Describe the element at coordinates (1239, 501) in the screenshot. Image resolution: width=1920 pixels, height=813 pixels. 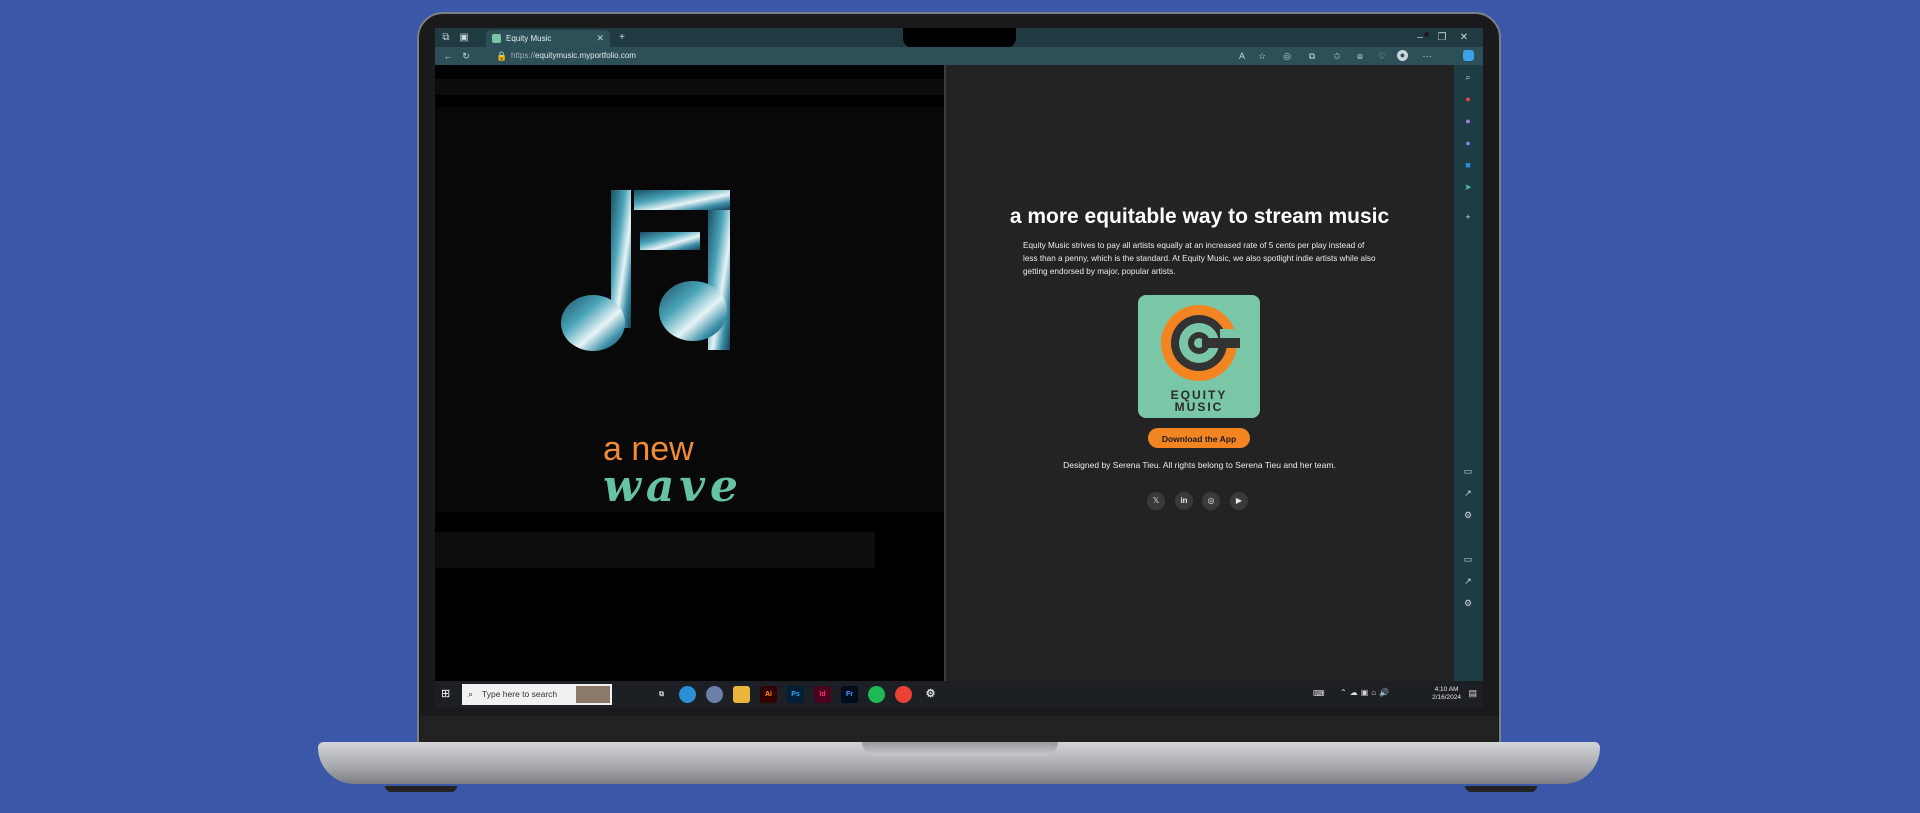
I see `youtube-icon: ▶` at that location.